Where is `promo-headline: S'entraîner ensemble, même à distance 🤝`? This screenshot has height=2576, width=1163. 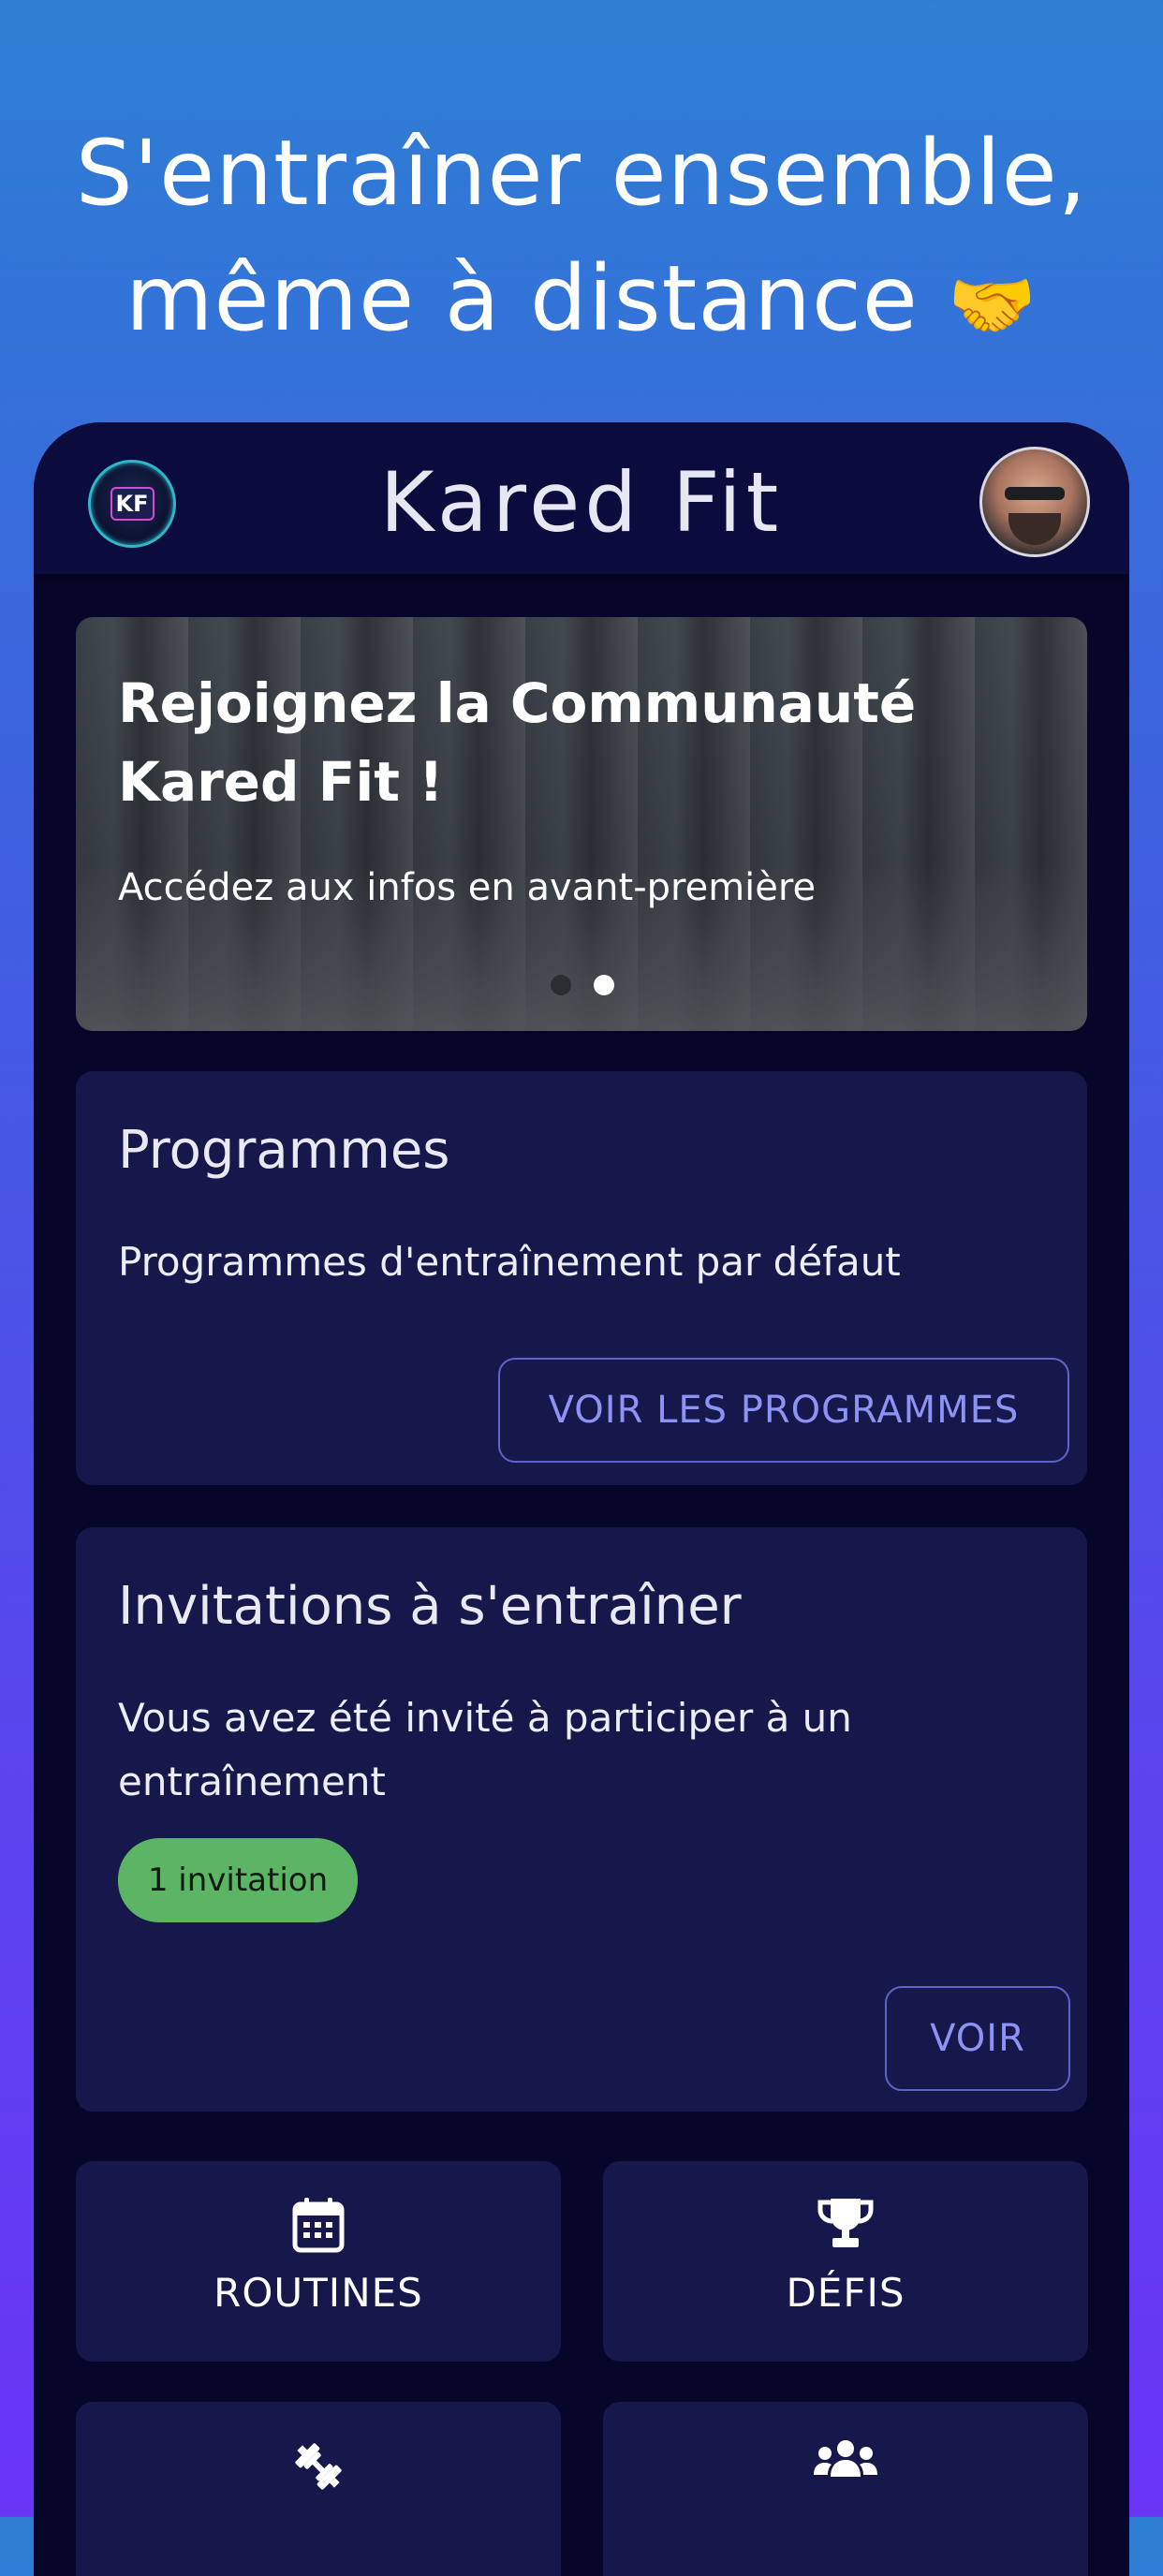 promo-headline: S'entraîner ensemble, même à distance 🤝 is located at coordinates (581, 239).